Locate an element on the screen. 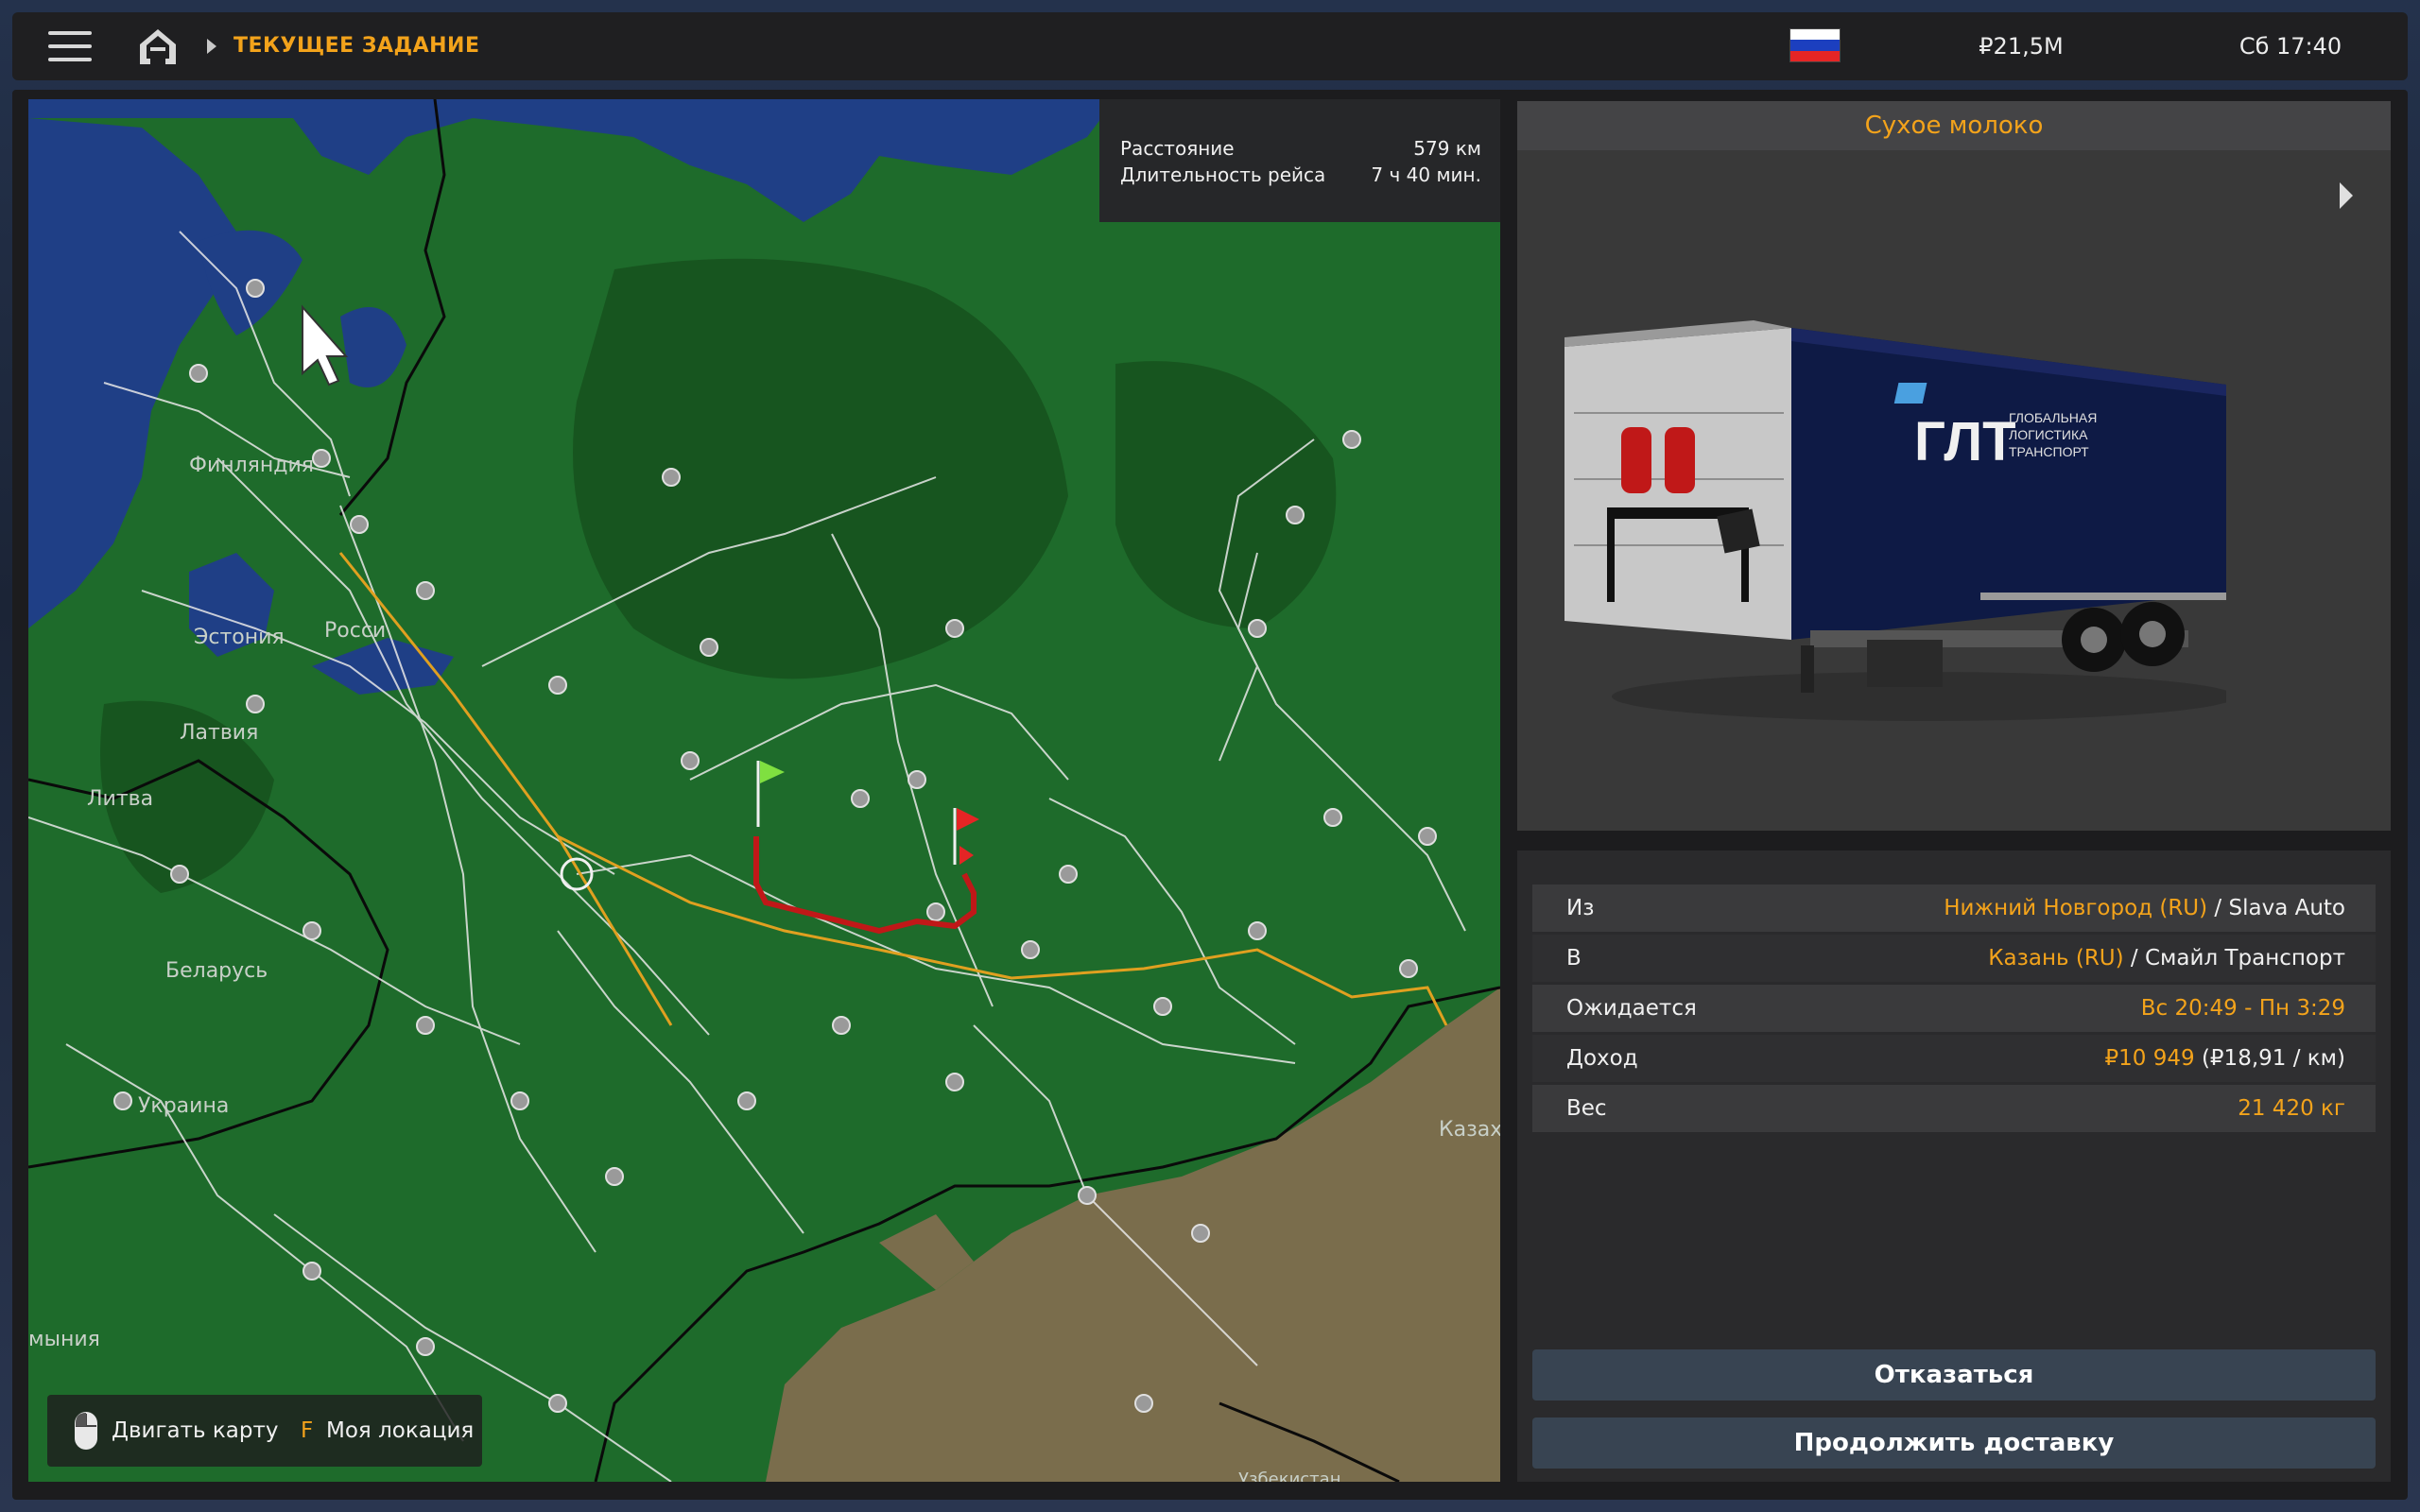 The width and height of the screenshot is (2420, 1512). mouse-icon is located at coordinates (86, 1431).